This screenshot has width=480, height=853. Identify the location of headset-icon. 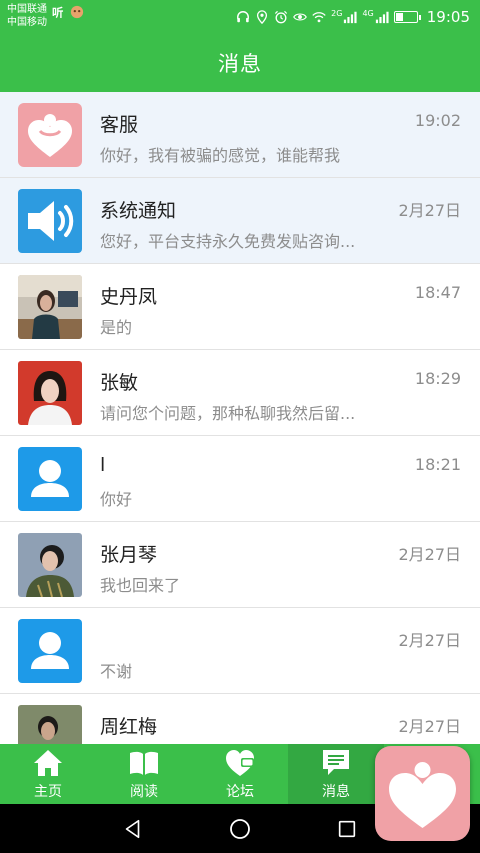
(243, 17).